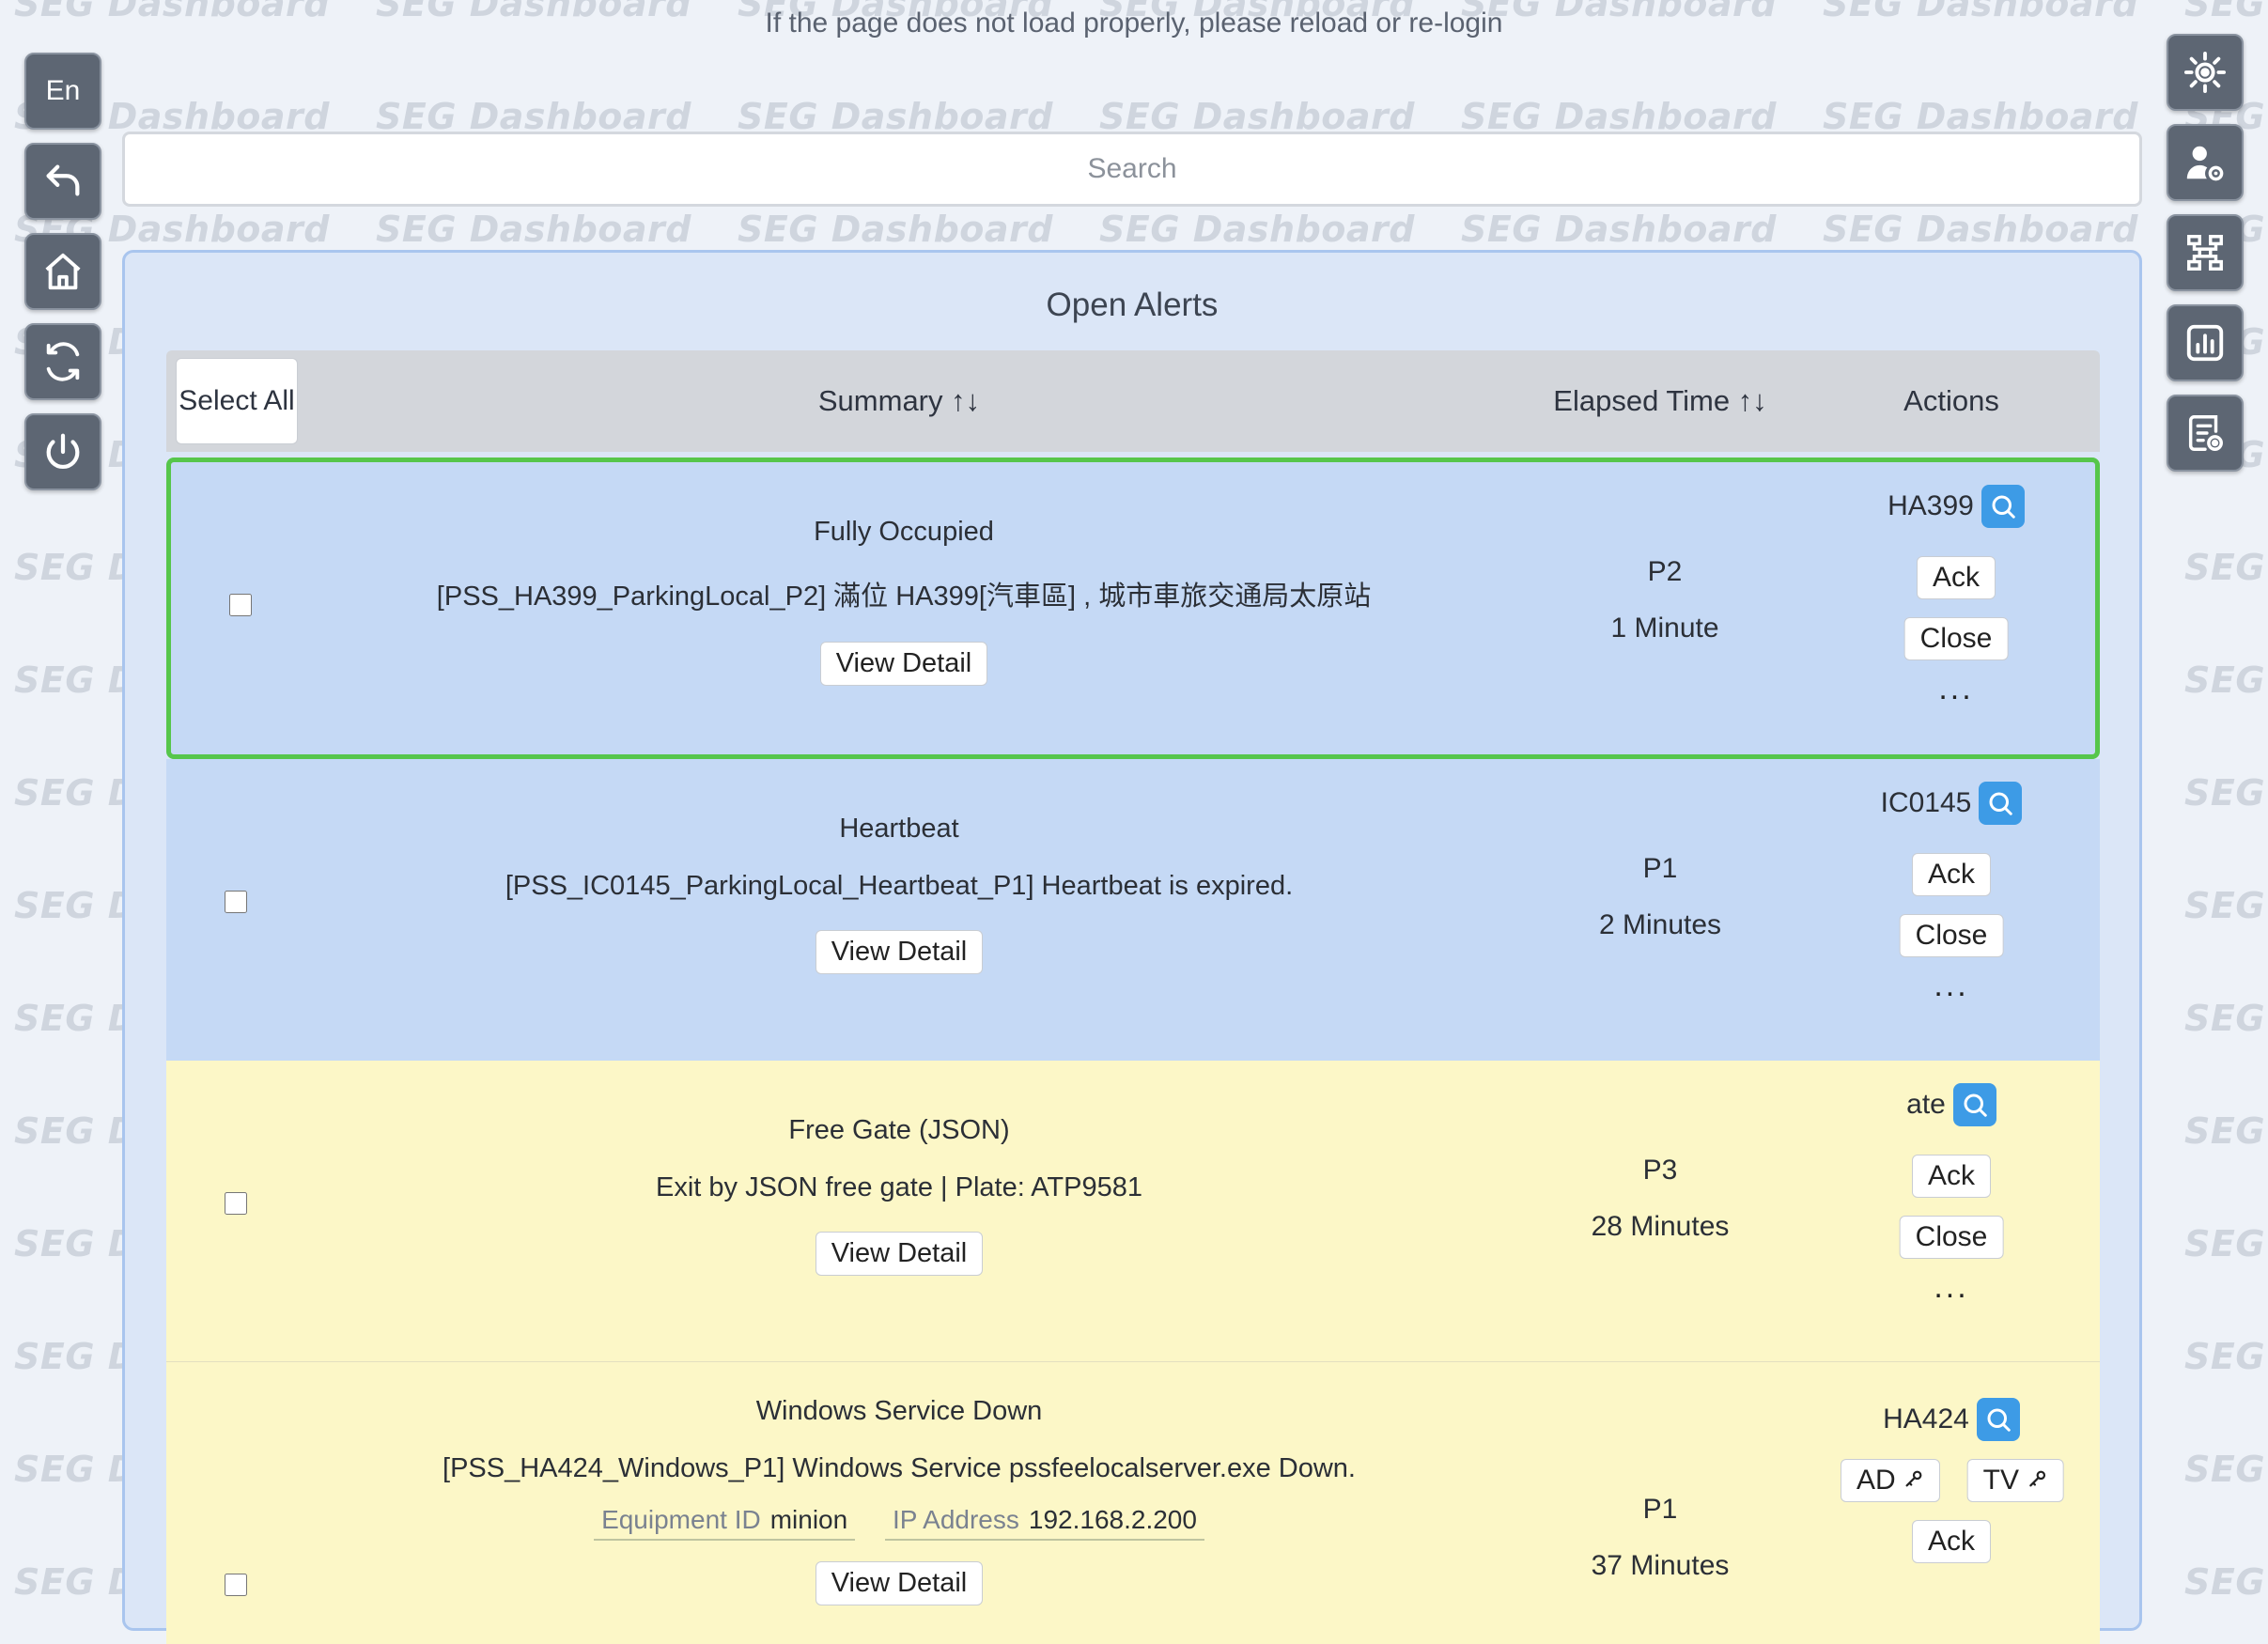  I want to click on power-icon, so click(63, 451).